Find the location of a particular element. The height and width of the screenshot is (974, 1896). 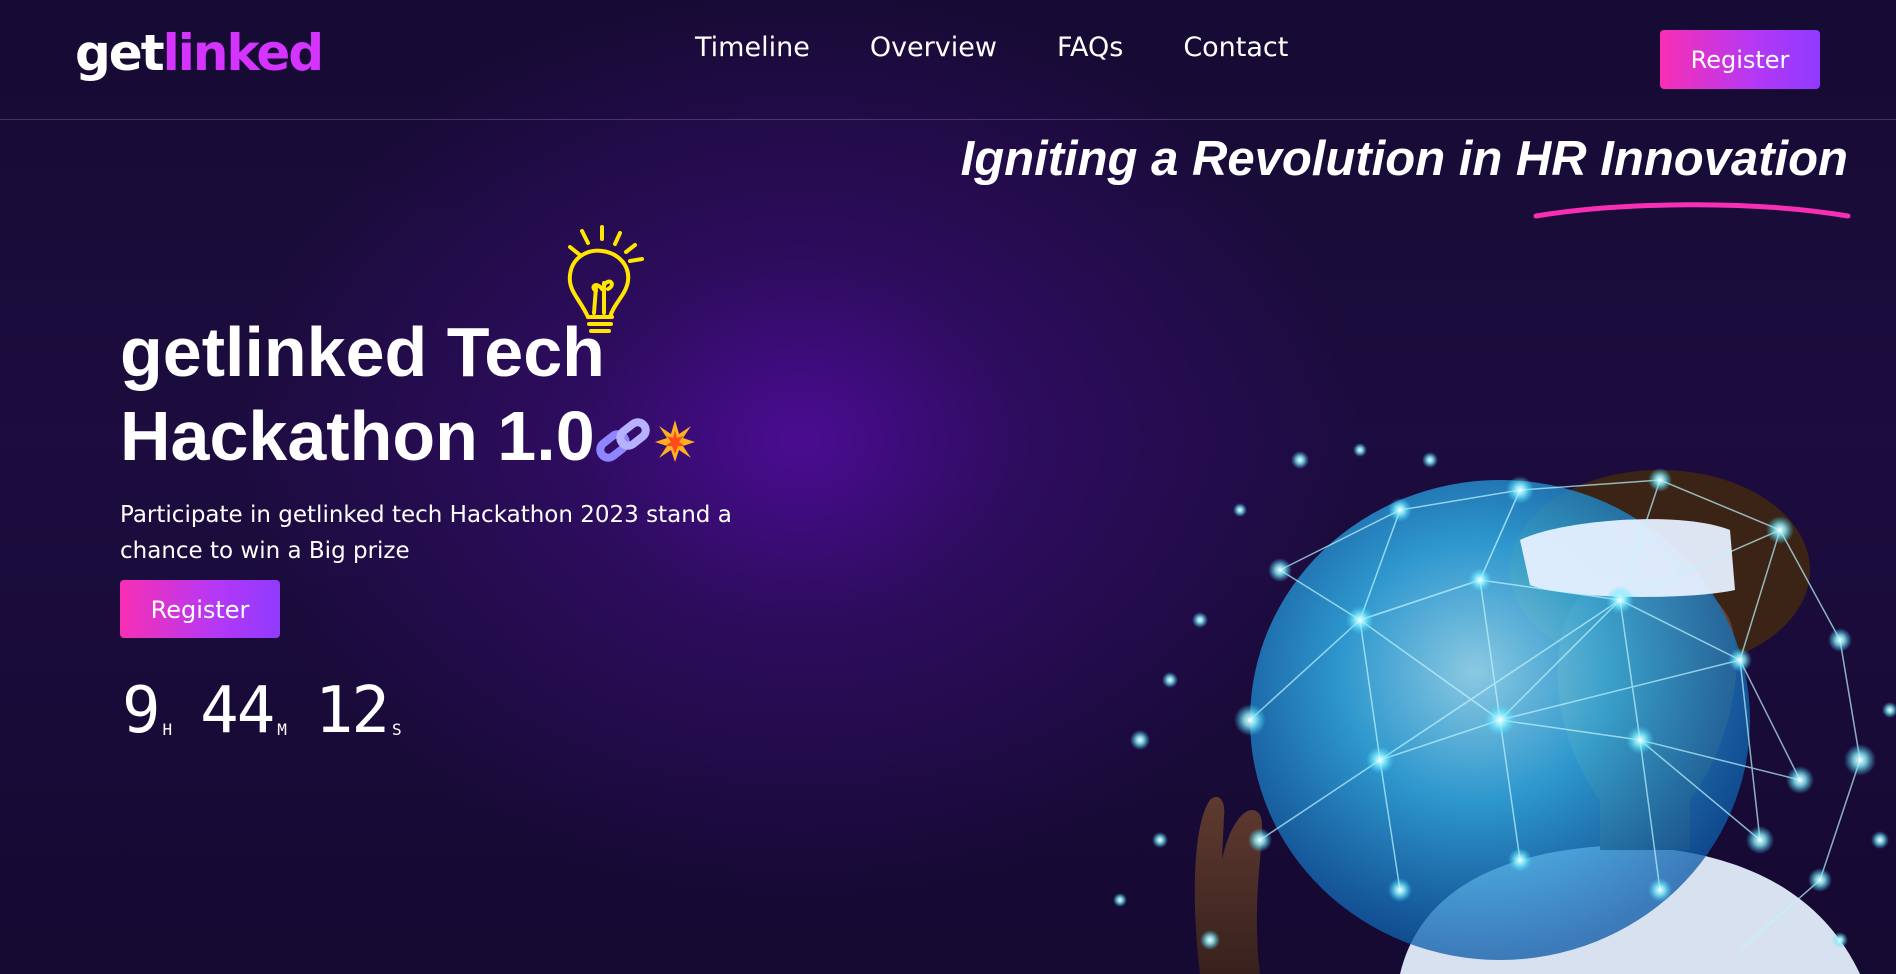

spark-icon is located at coordinates (674, 440).